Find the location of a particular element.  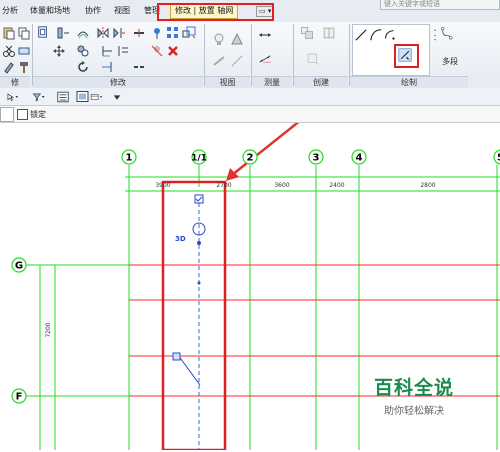

dimension-value-vertical: 7200 is located at coordinates (48, 329).